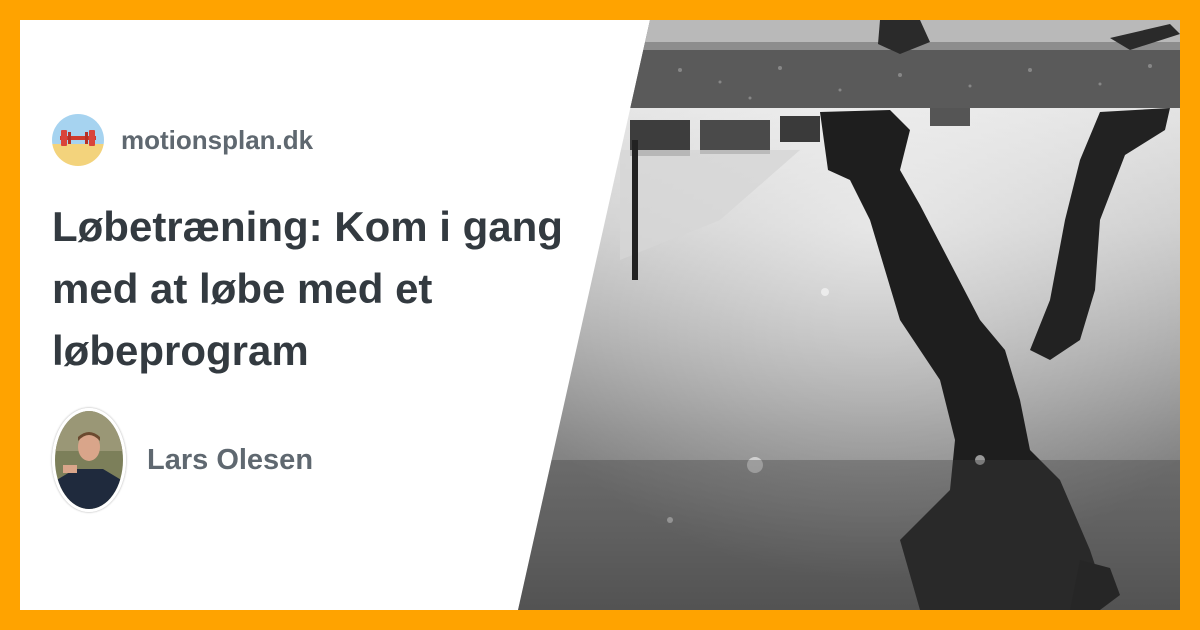 Image resolution: width=1200 pixels, height=630 pixels. Describe the element at coordinates (78, 140) in the screenshot. I see `dumbbell-beach-logo-icon` at that location.